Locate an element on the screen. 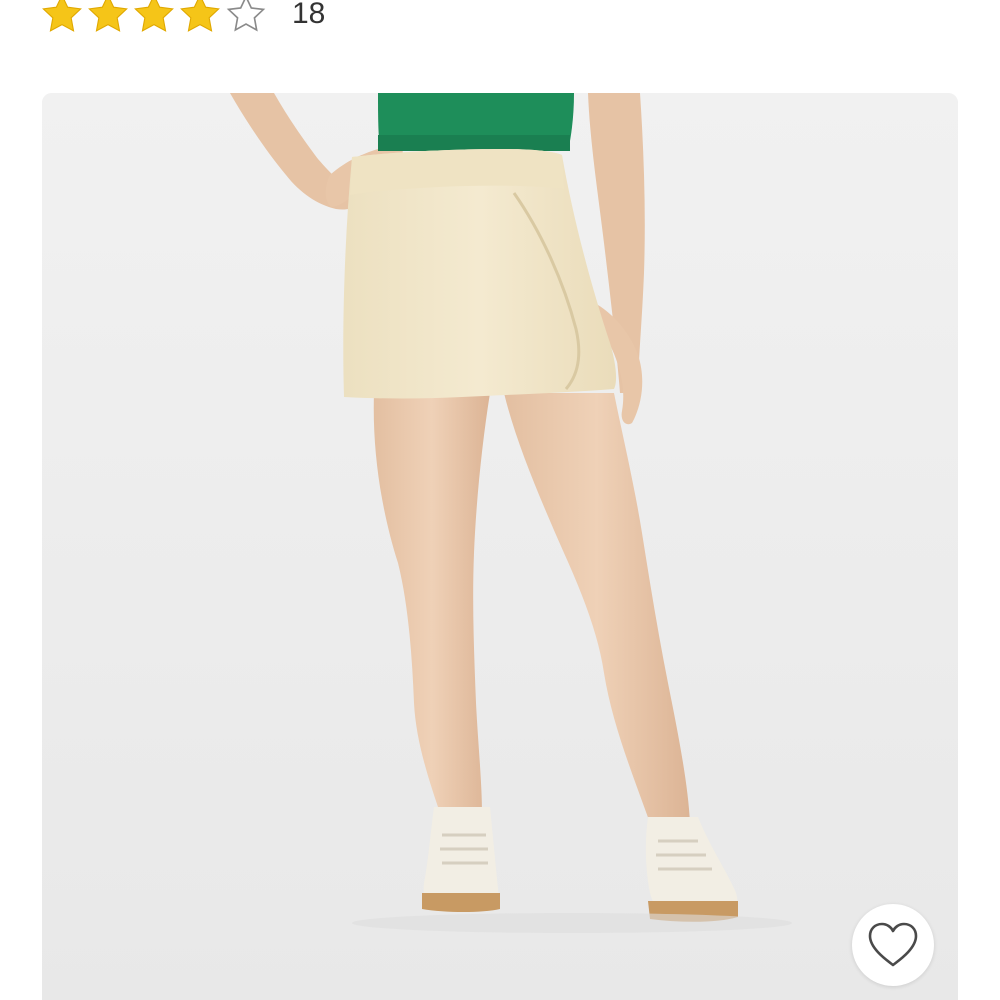 The height and width of the screenshot is (1000, 1000). floor-shadow is located at coordinates (572, 923).